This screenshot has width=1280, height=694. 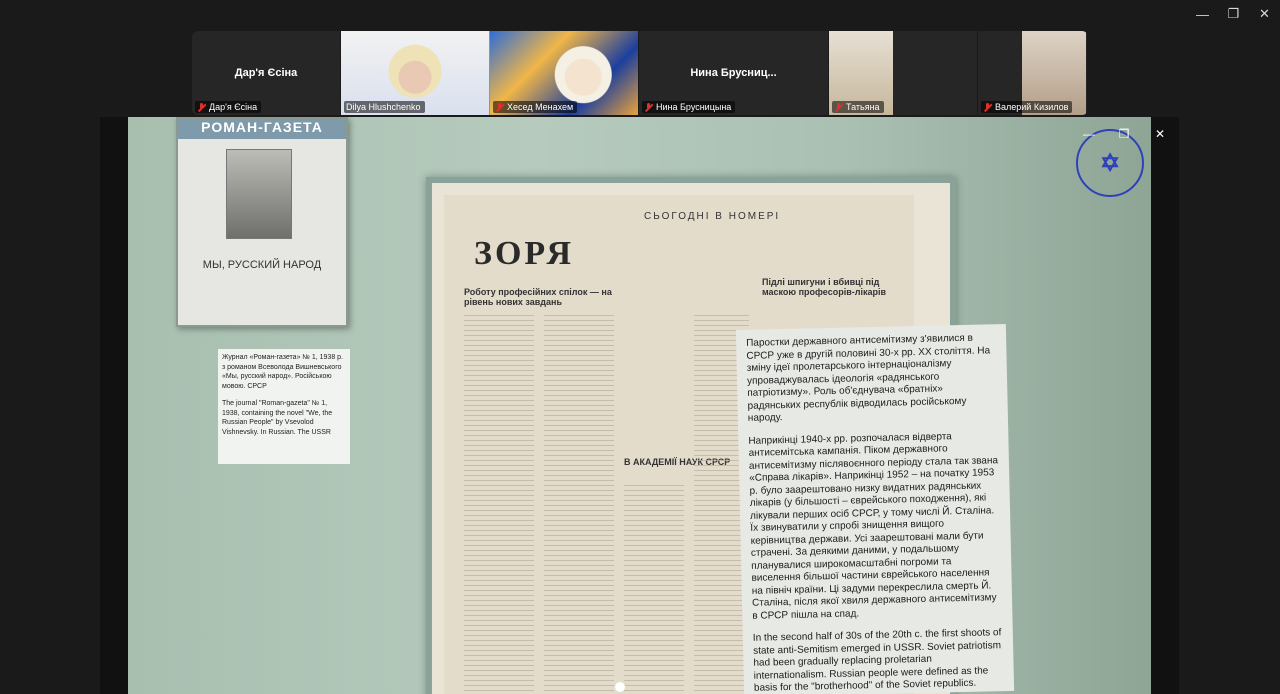 I want to click on newspaper-title: ЗОРЯ, so click(x=524, y=253).